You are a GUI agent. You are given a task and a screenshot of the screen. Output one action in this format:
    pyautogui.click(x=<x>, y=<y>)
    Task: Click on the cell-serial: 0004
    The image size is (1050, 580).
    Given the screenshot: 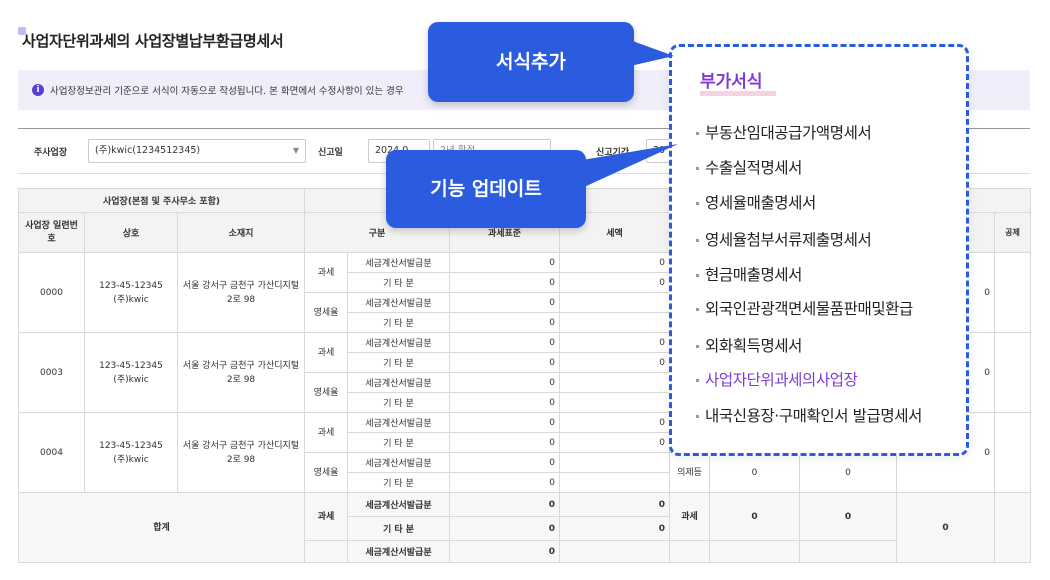 What is the action you would take?
    pyautogui.click(x=51, y=452)
    